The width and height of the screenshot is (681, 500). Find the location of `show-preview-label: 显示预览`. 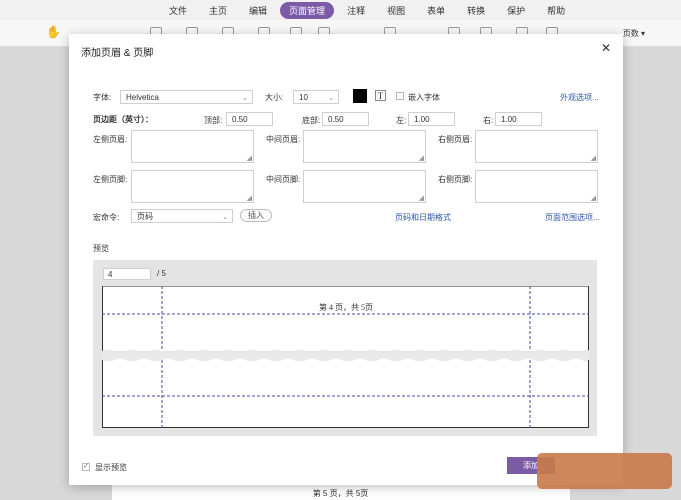

show-preview-label: 显示预览 is located at coordinates (111, 467).